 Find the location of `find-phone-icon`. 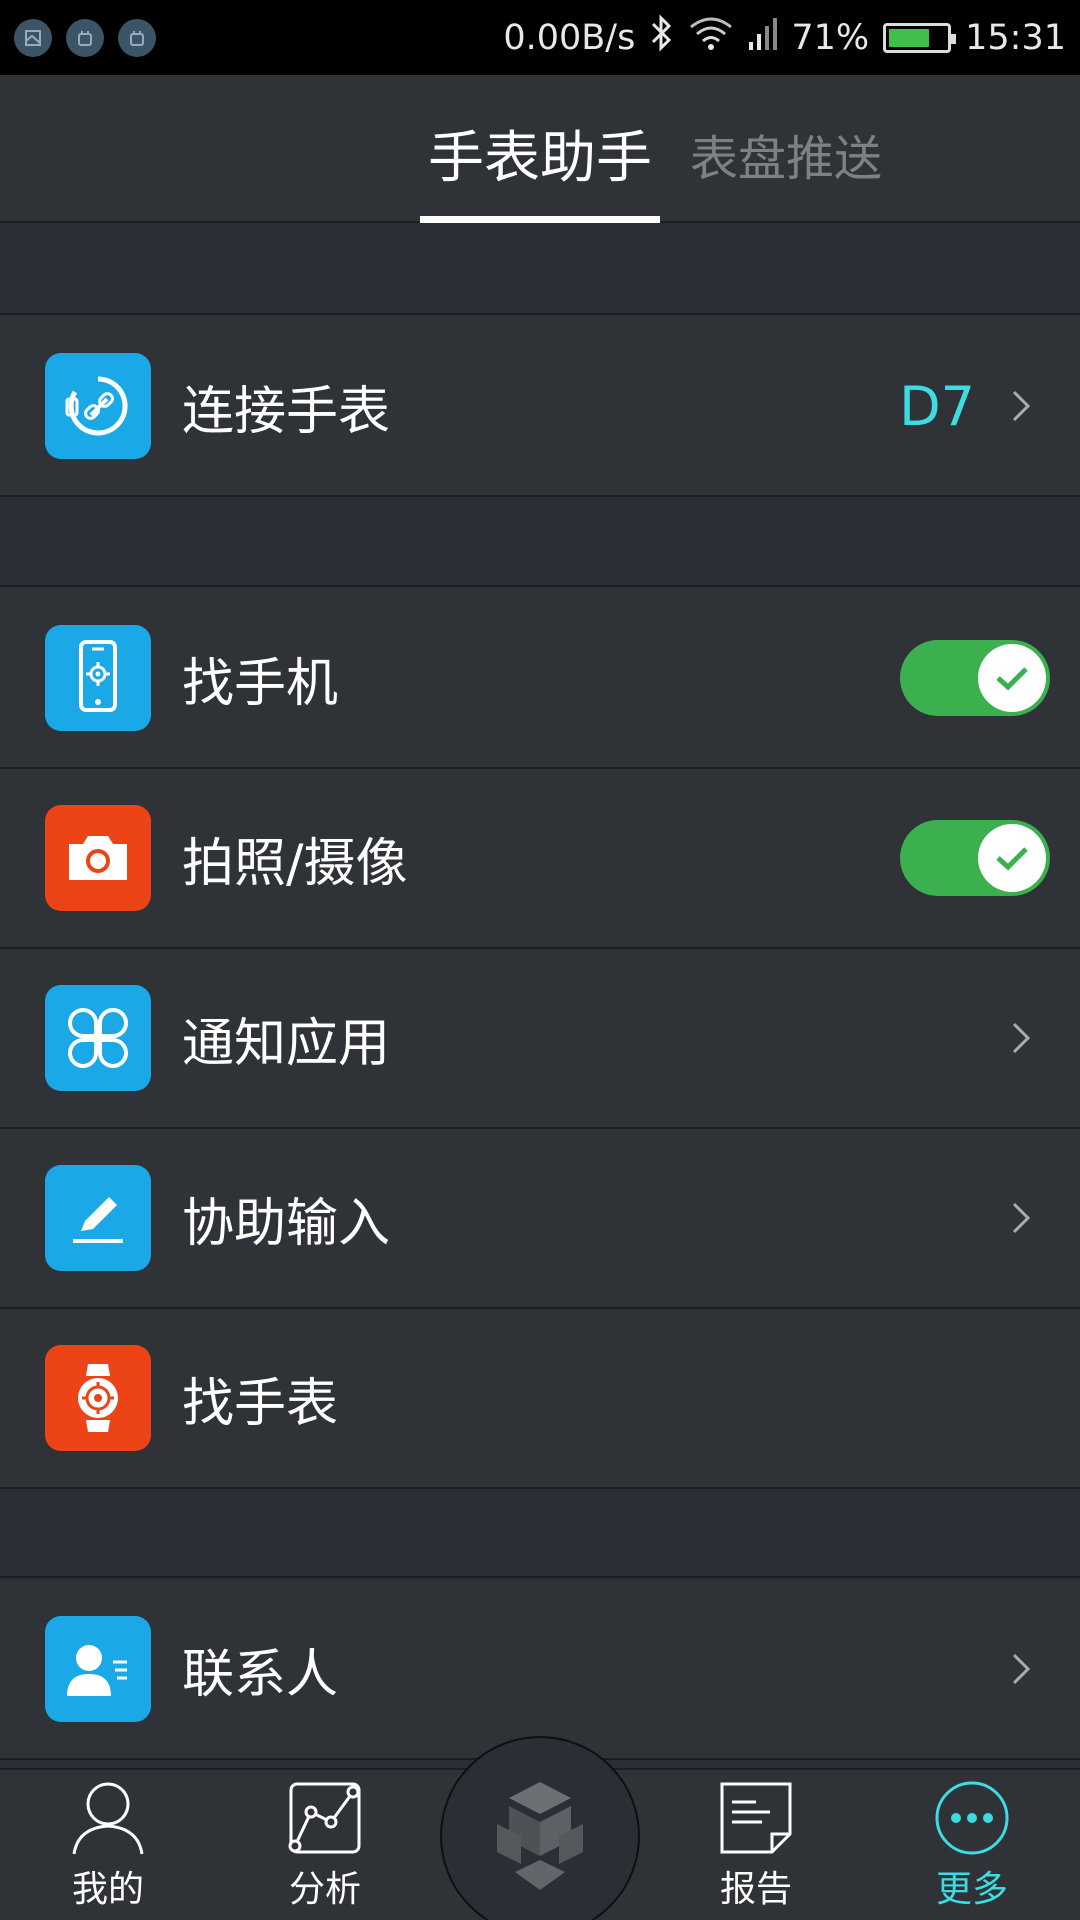

find-phone-icon is located at coordinates (98, 678).